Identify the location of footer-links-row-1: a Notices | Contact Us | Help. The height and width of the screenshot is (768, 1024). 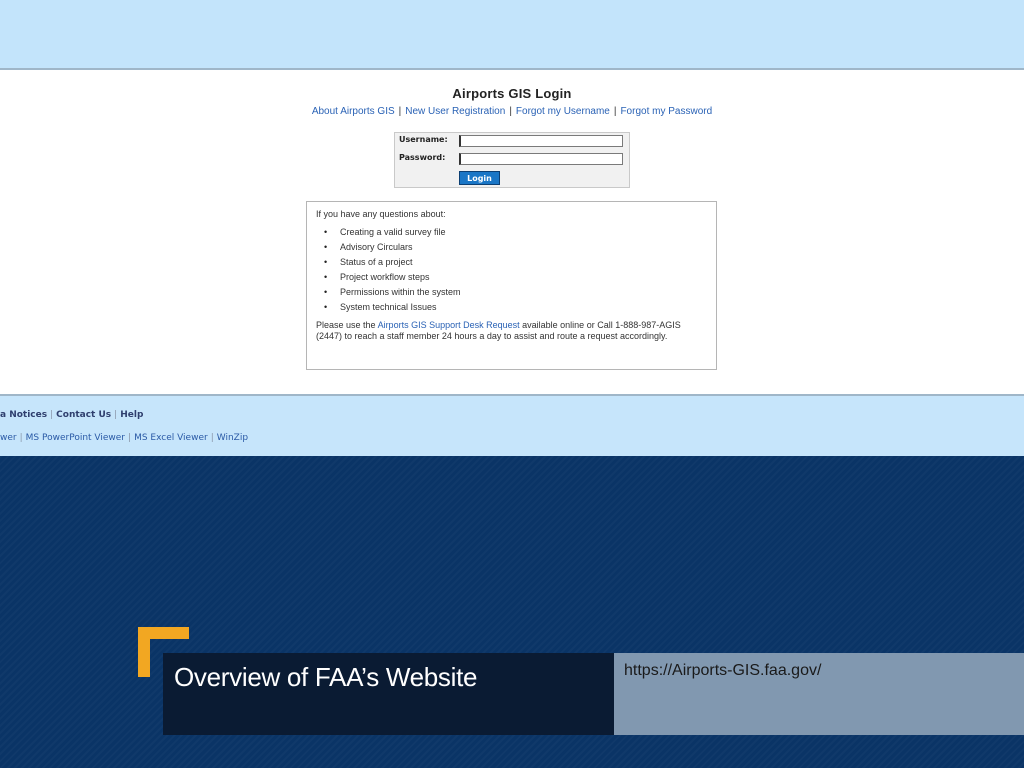
(72, 415).